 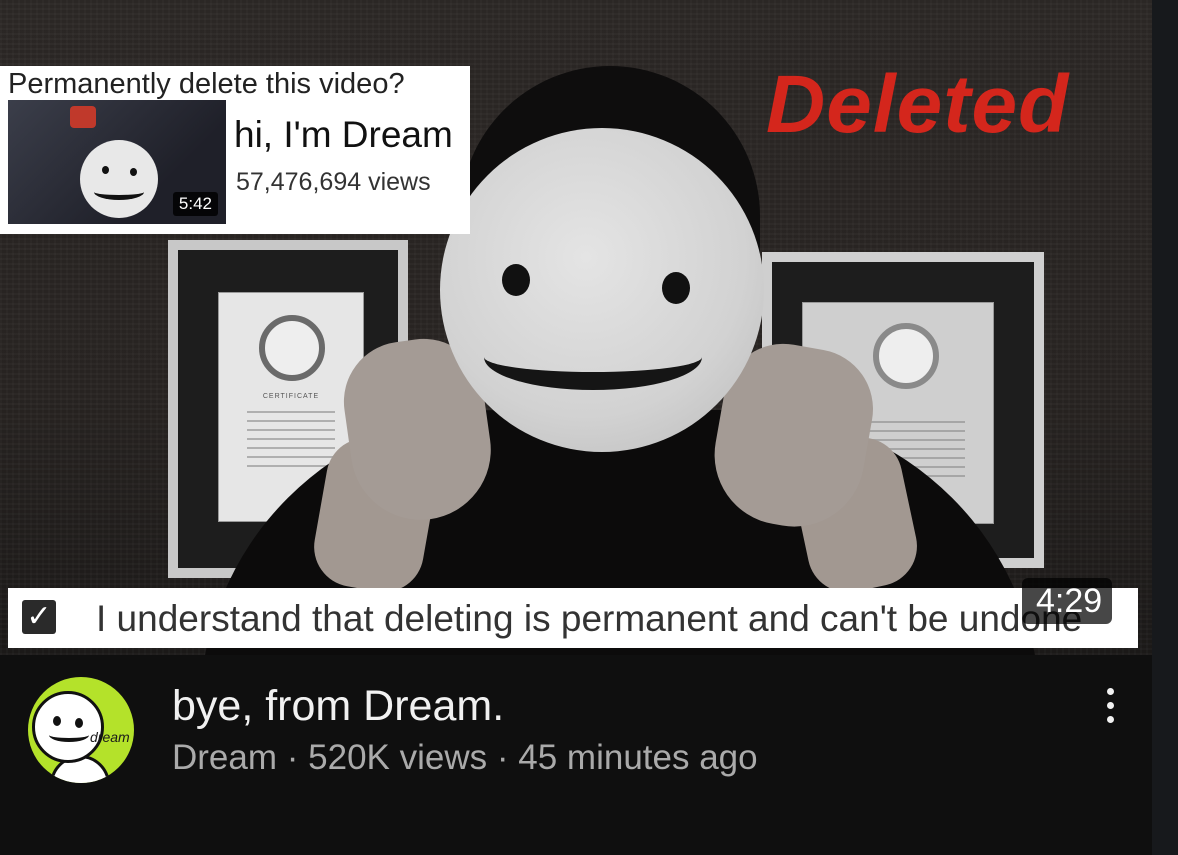 I want to click on more-vert-icon, so click(x=1111, y=706).